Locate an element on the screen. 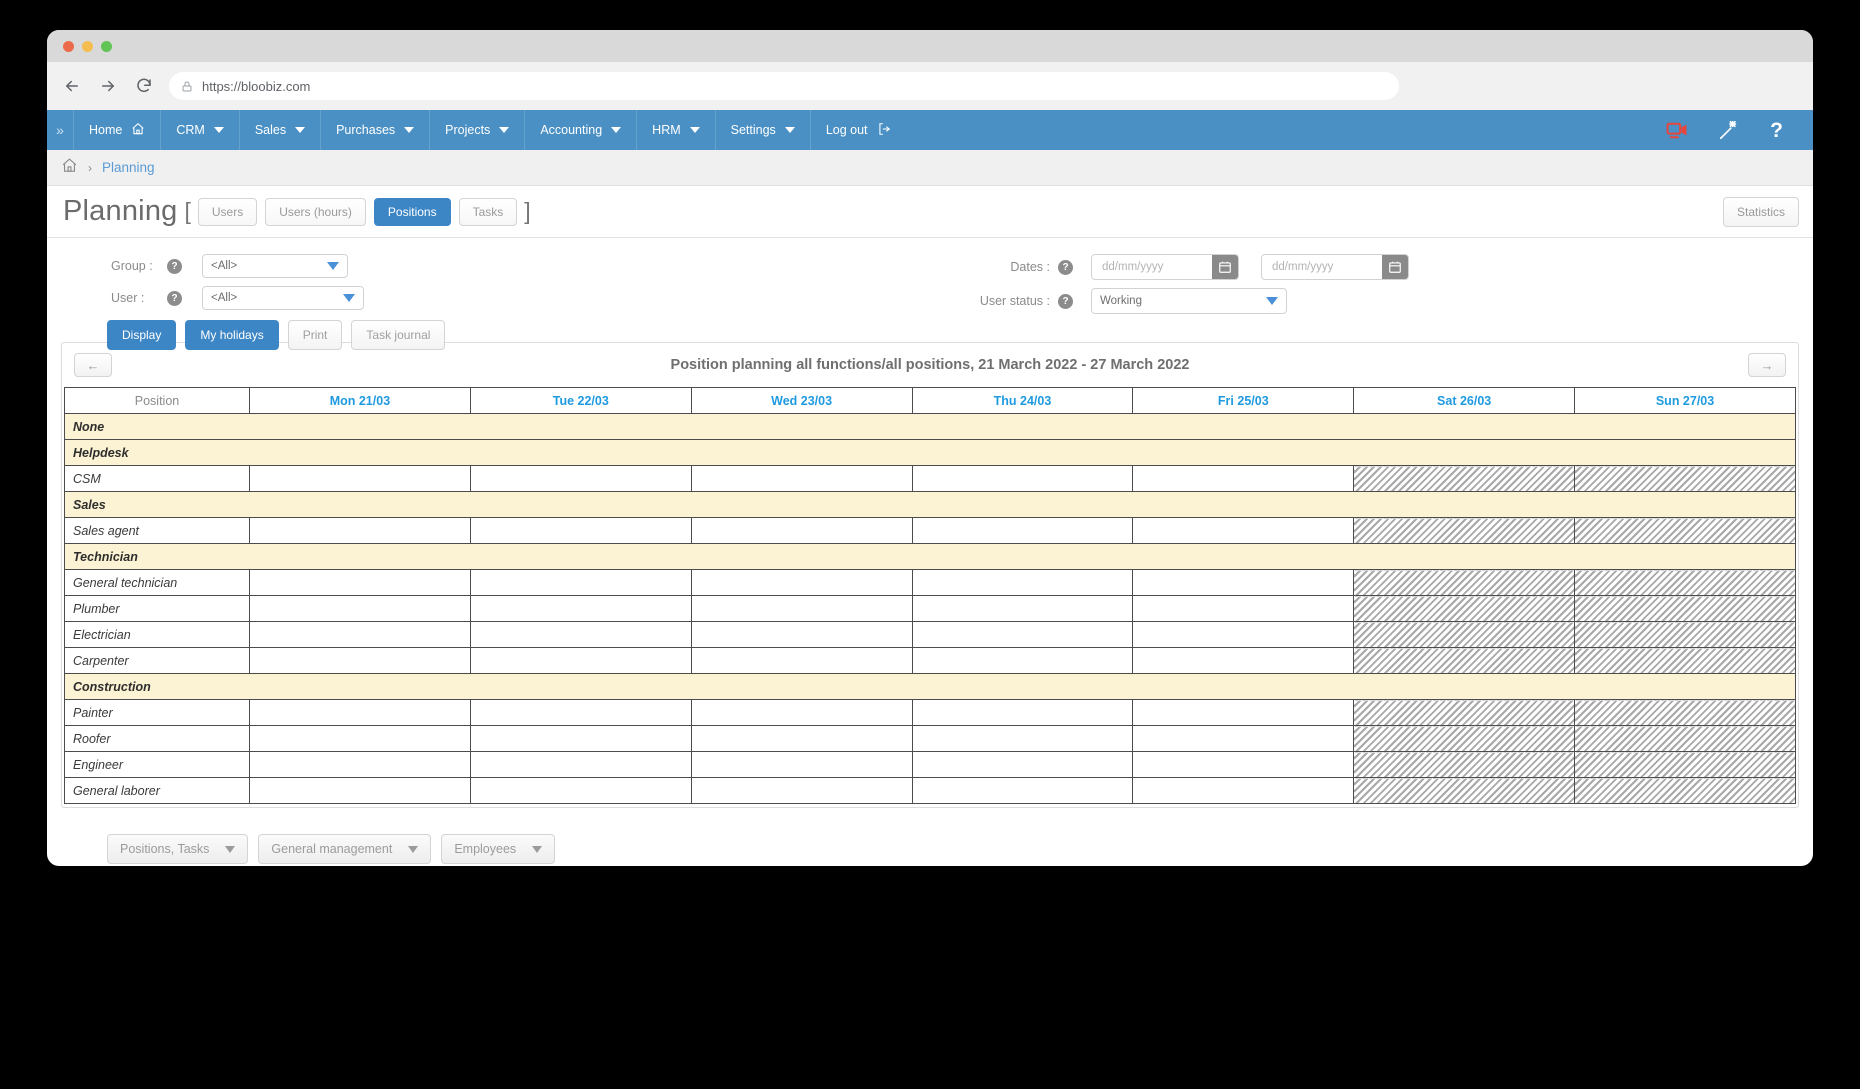  next-week-button: → is located at coordinates (1767, 365).